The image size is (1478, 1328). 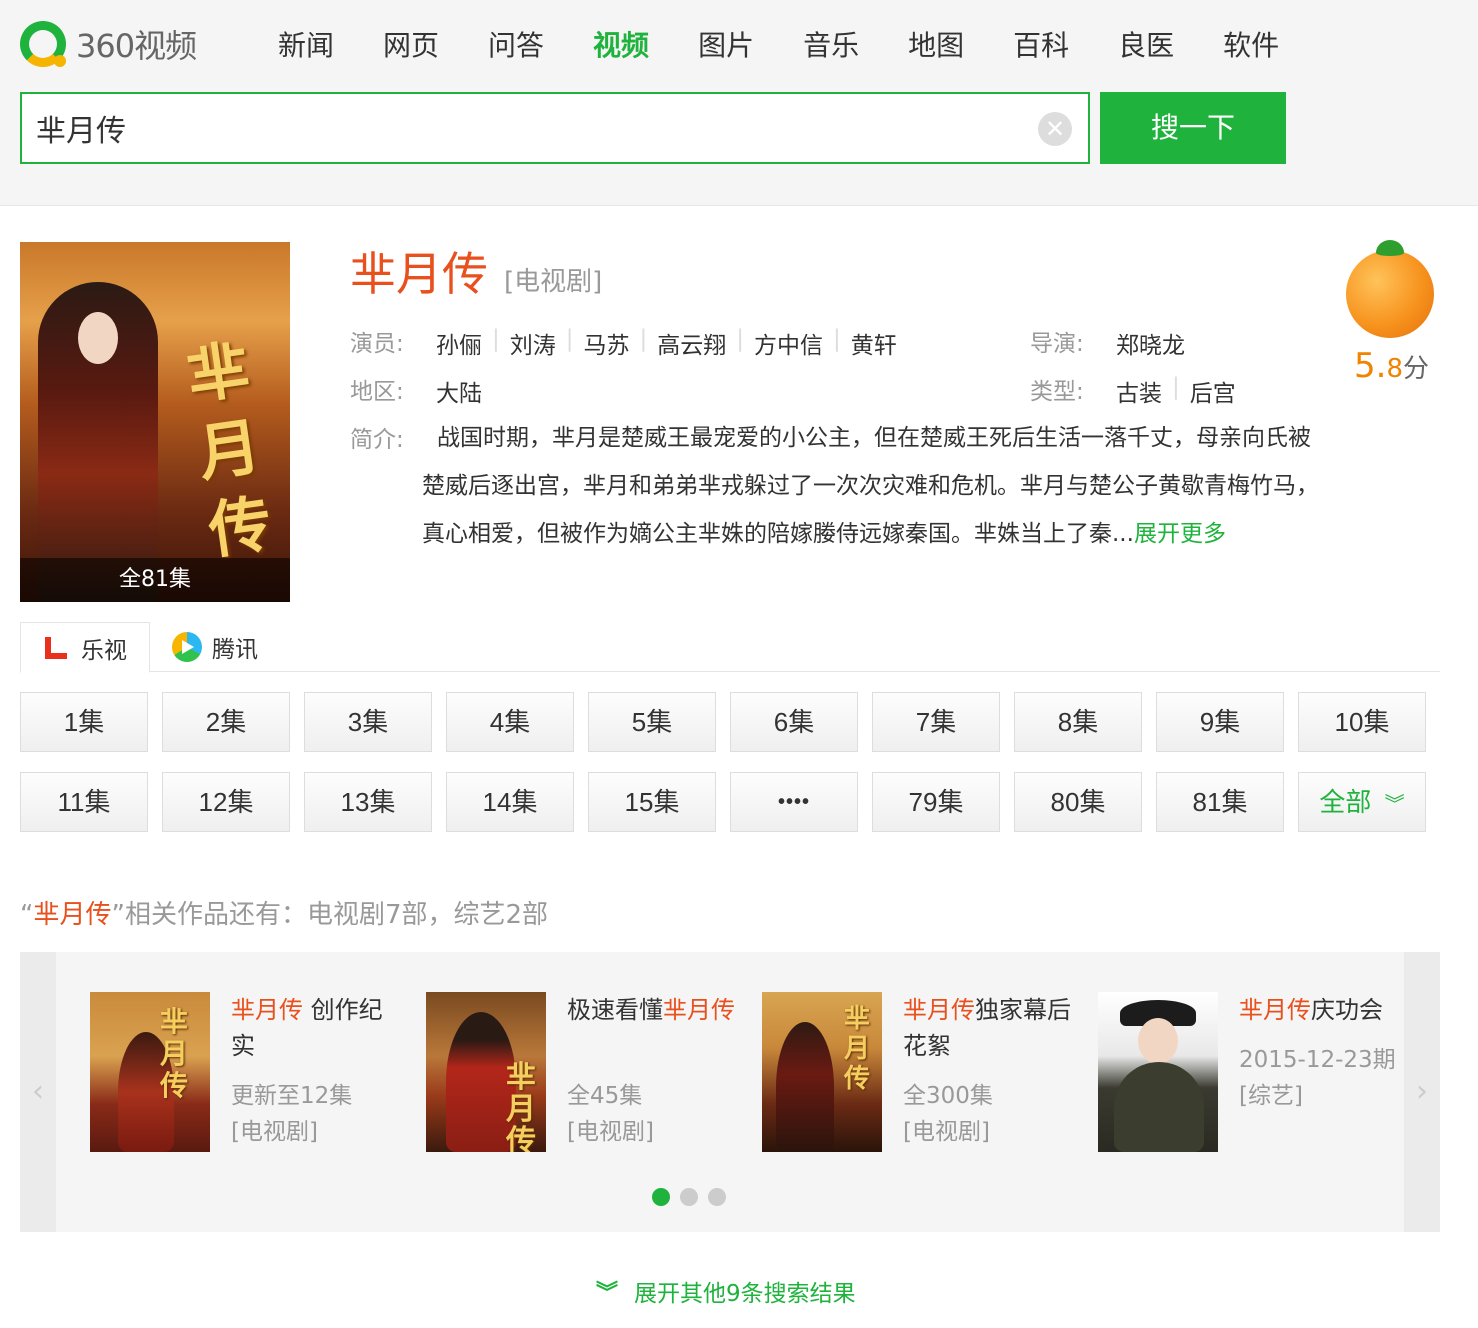 What do you see at coordinates (1139, 391) in the screenshot?
I see `genre-link: 古装` at bounding box center [1139, 391].